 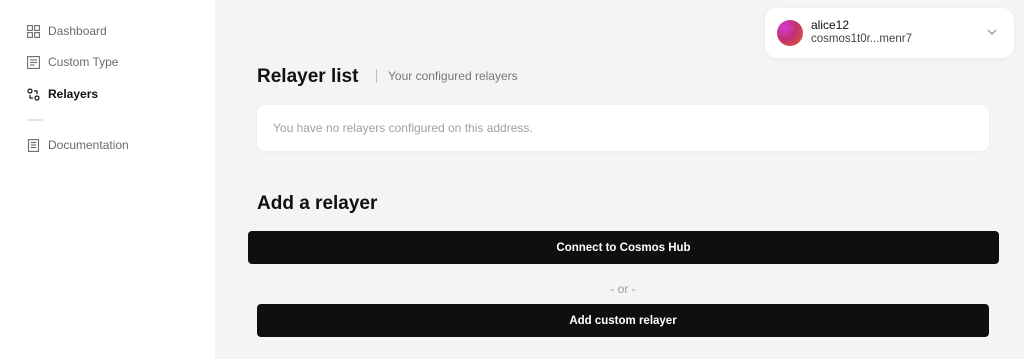 What do you see at coordinates (992, 32) in the screenshot?
I see `chevron-down-icon` at bounding box center [992, 32].